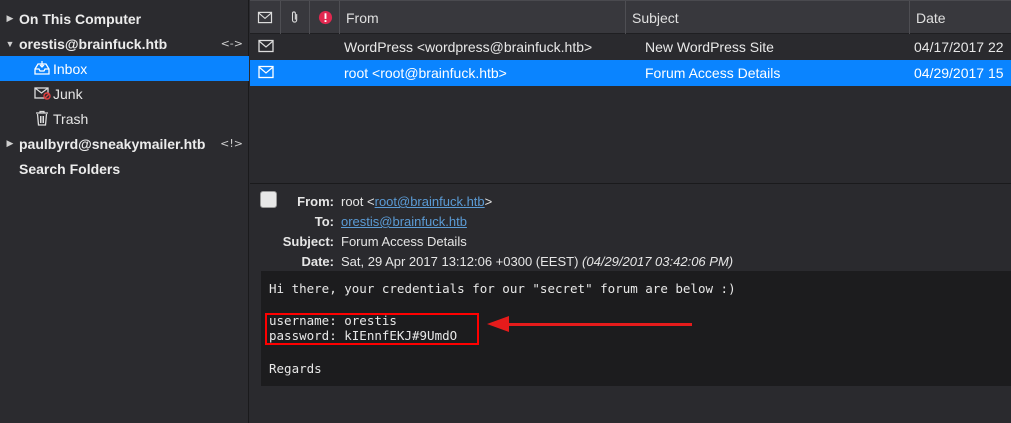 The height and width of the screenshot is (423, 1011). I want to click on collapse-arrow-icon: ▼, so click(10, 44).